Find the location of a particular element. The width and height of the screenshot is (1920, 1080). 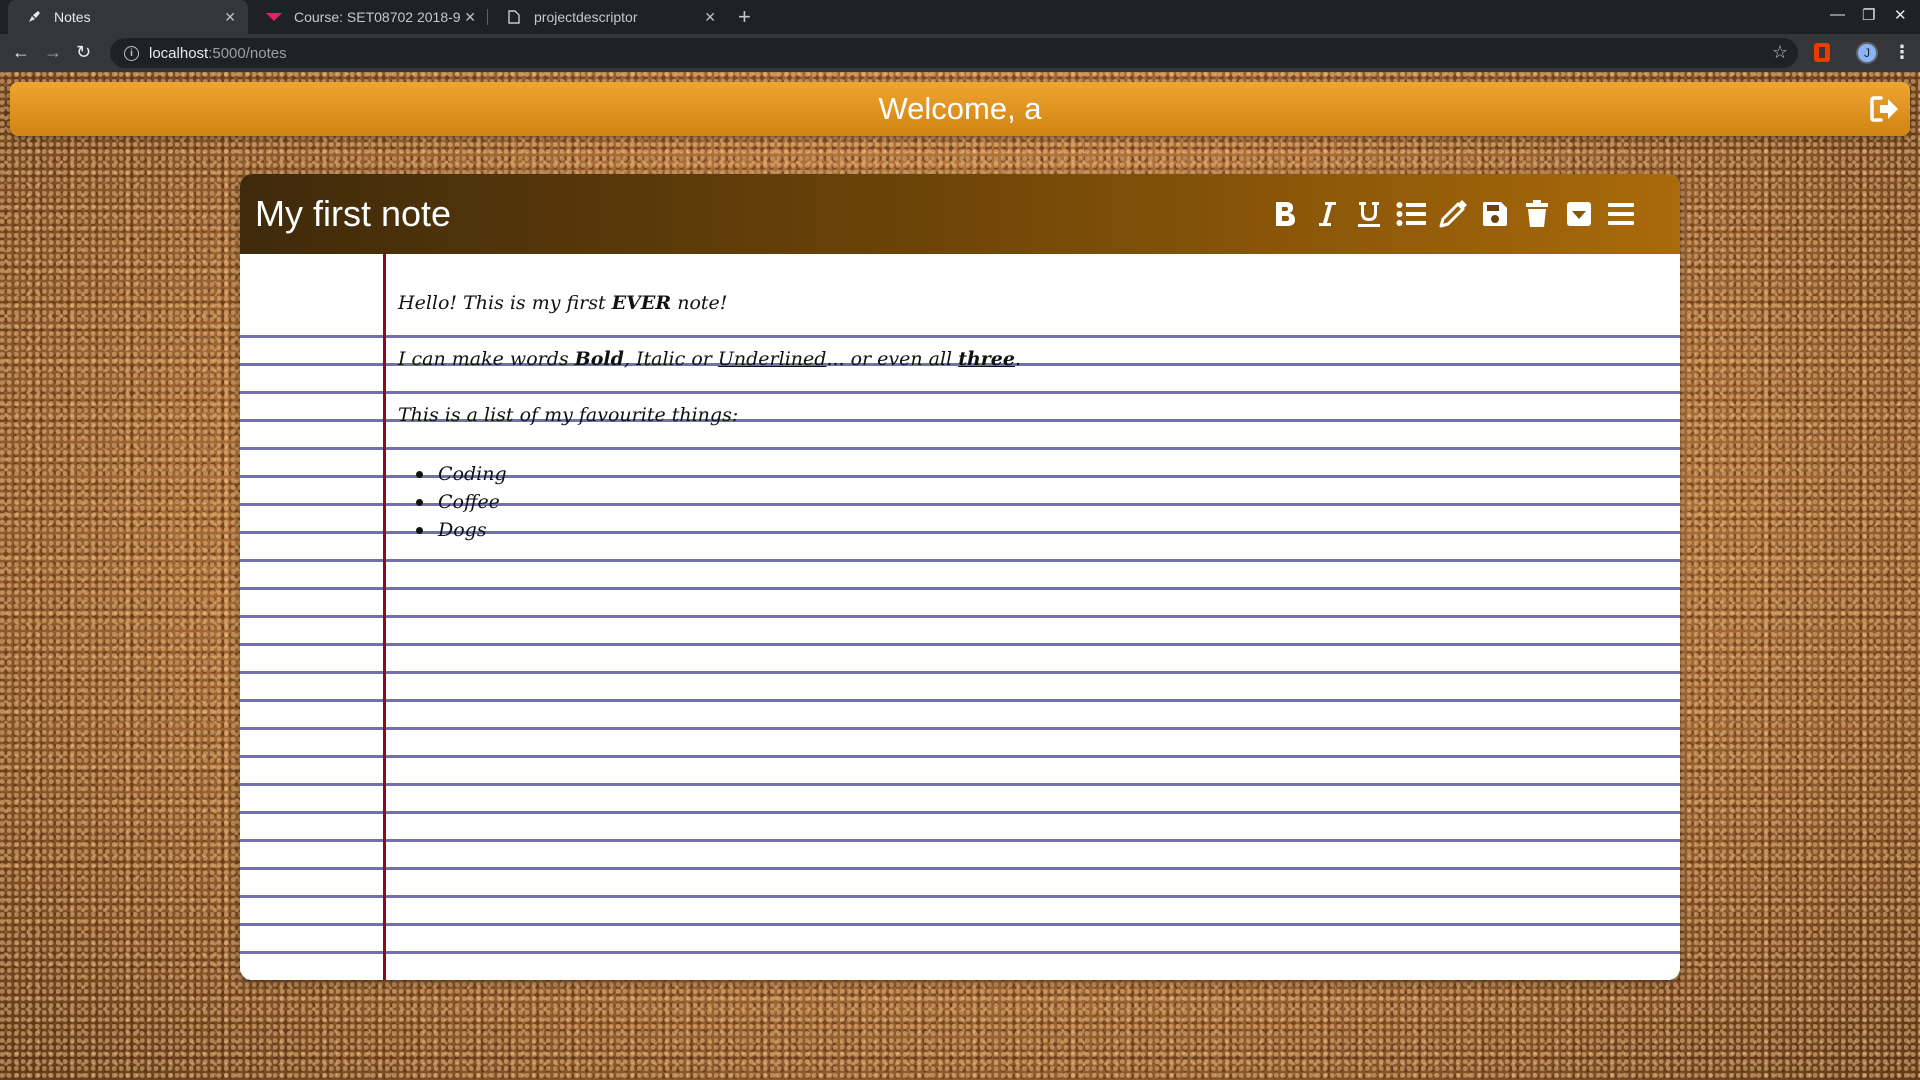

bookmark-star-icon: ☆ is located at coordinates (1780, 52).